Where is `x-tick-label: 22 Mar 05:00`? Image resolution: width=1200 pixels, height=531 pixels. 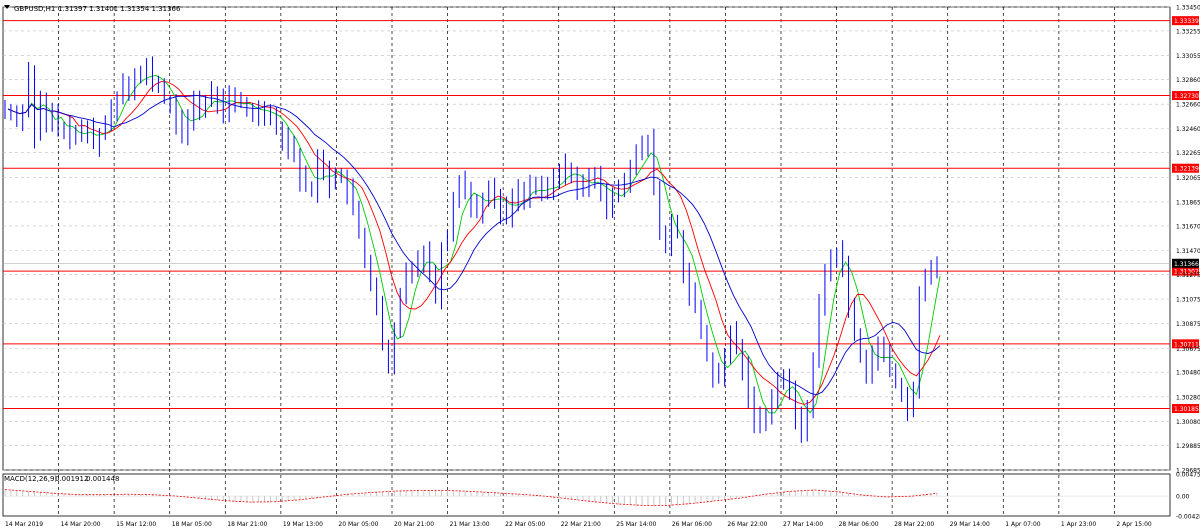
x-tick-label: 22 Mar 05:00 is located at coordinates (525, 524).